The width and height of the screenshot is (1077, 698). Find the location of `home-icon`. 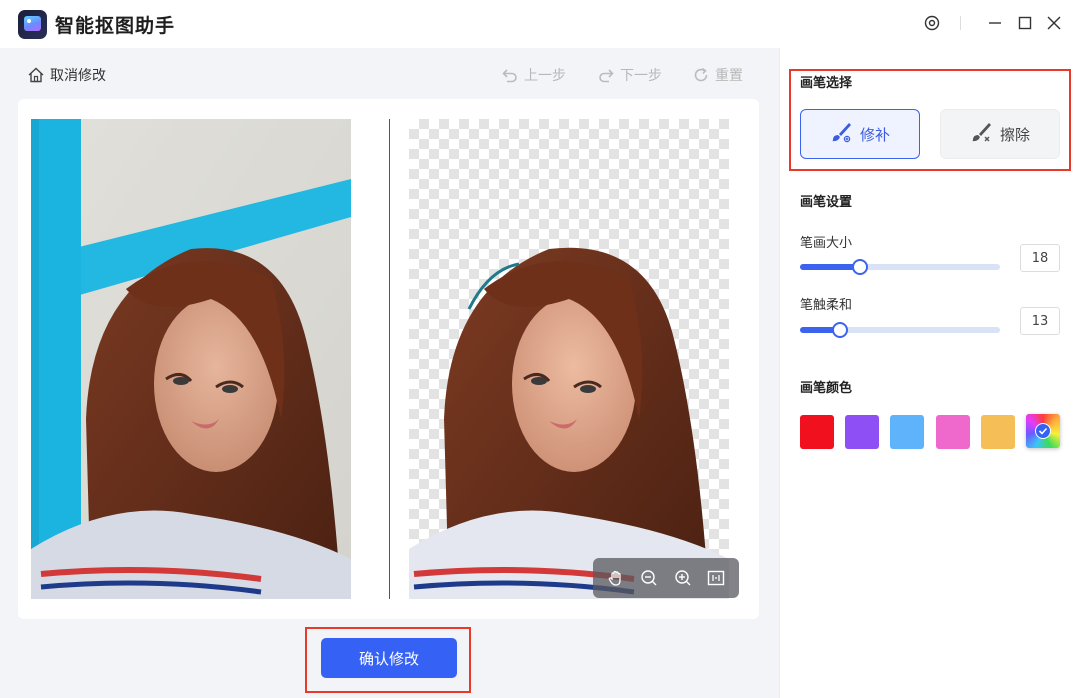

home-icon is located at coordinates (36, 75).